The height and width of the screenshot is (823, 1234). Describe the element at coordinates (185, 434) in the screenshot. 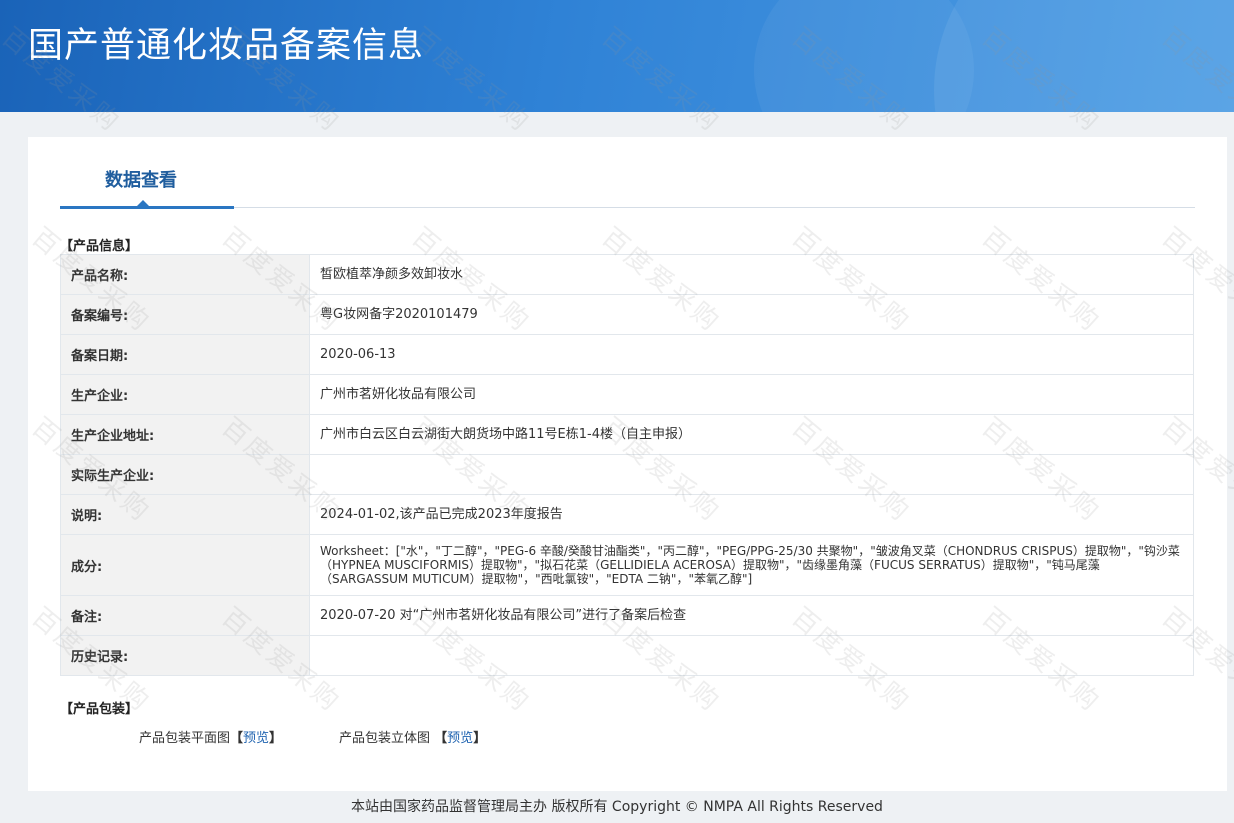

I see `row-label: 生产企业地址:` at that location.